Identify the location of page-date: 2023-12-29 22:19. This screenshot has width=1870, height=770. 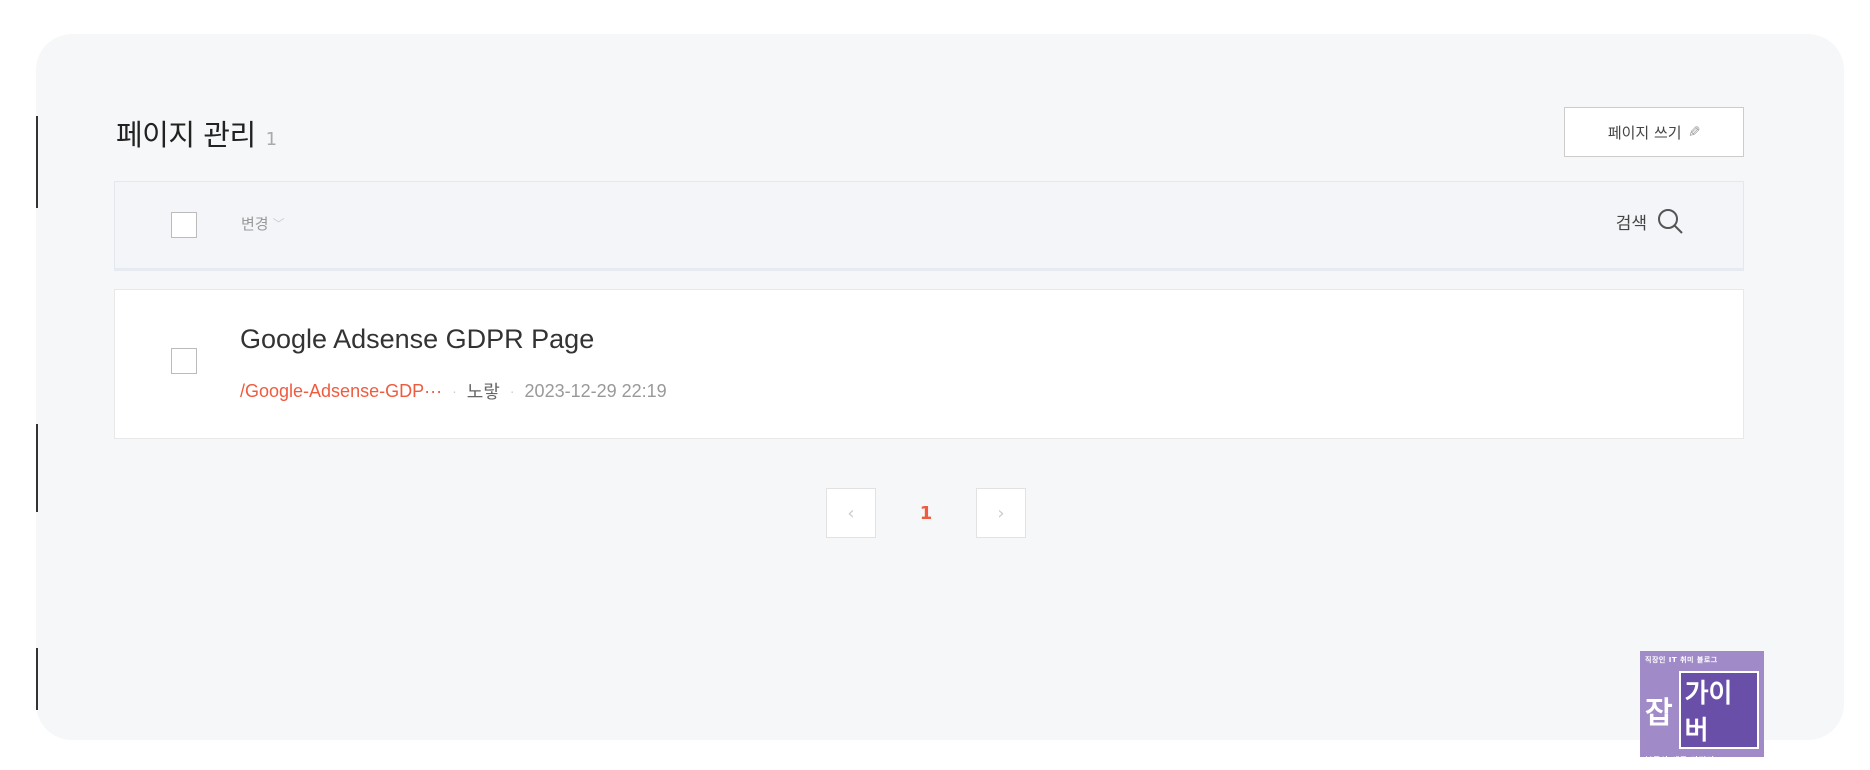
(595, 390).